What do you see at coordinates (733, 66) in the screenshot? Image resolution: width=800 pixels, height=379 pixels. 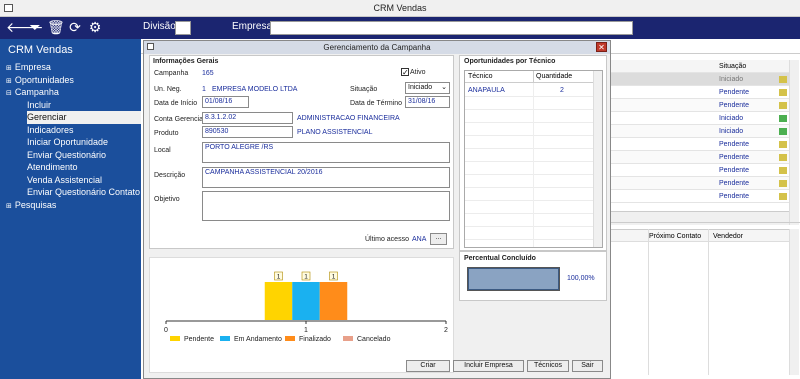 I see `grid-header-situacao: Situação` at bounding box center [733, 66].